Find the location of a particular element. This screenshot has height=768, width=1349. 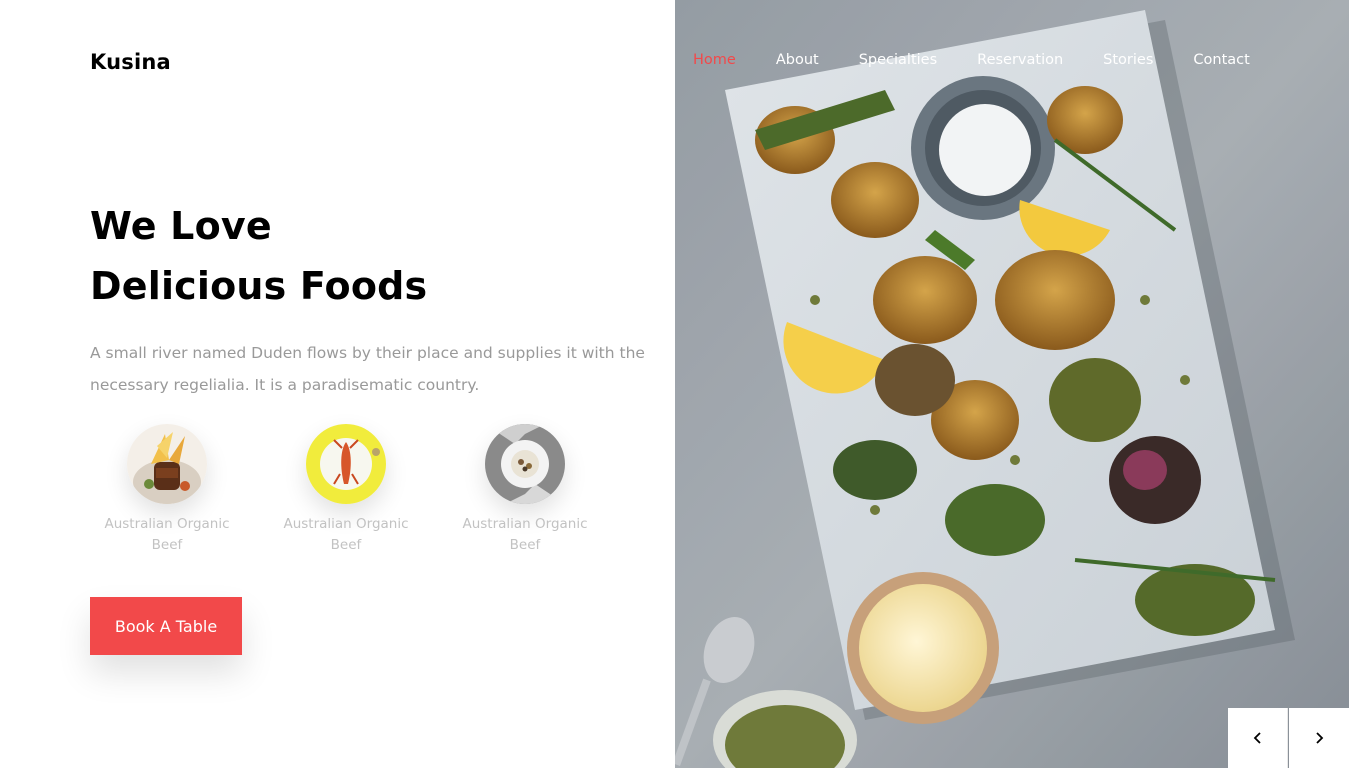

nav-item-stories: Stories is located at coordinates (1128, 60).